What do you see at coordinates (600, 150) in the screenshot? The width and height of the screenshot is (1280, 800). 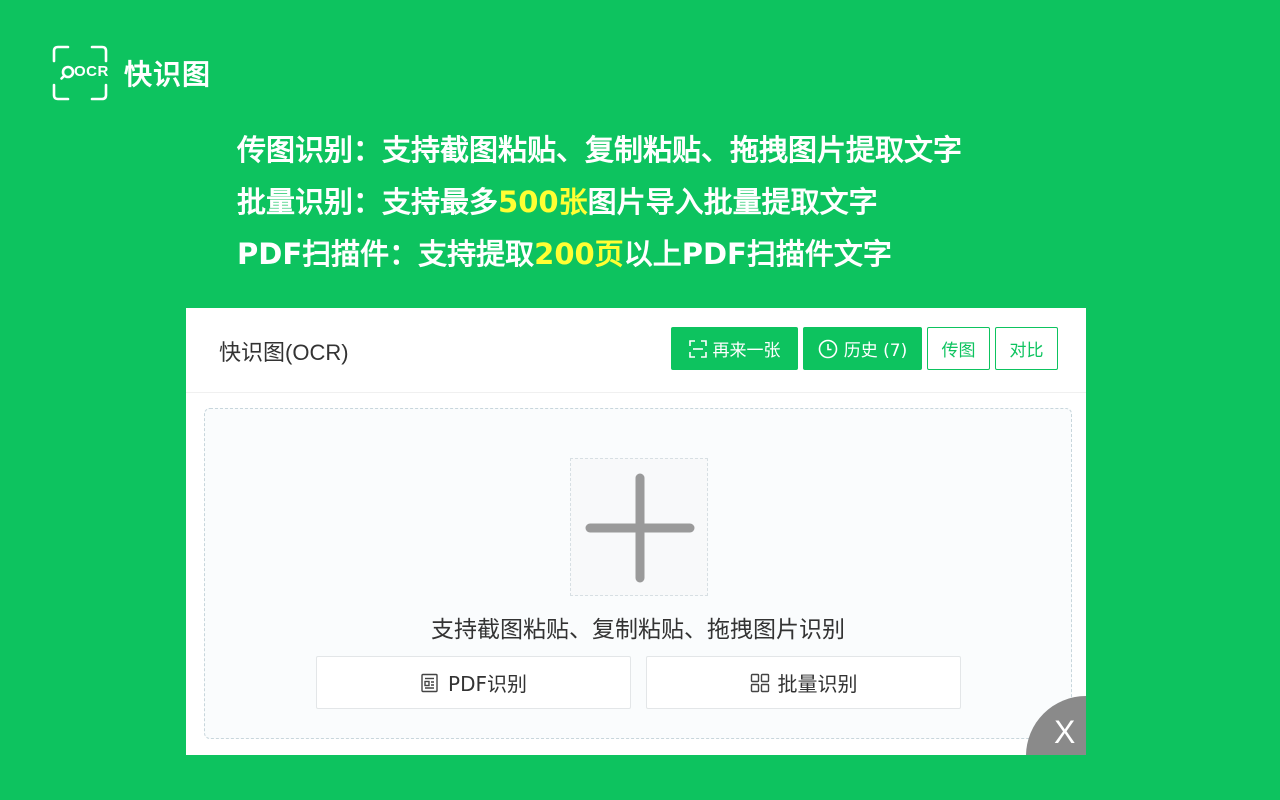 I see `feature-line-upload: 传图识别：支持截图粘贴、复制粘贴、拖拽图片提取文字` at bounding box center [600, 150].